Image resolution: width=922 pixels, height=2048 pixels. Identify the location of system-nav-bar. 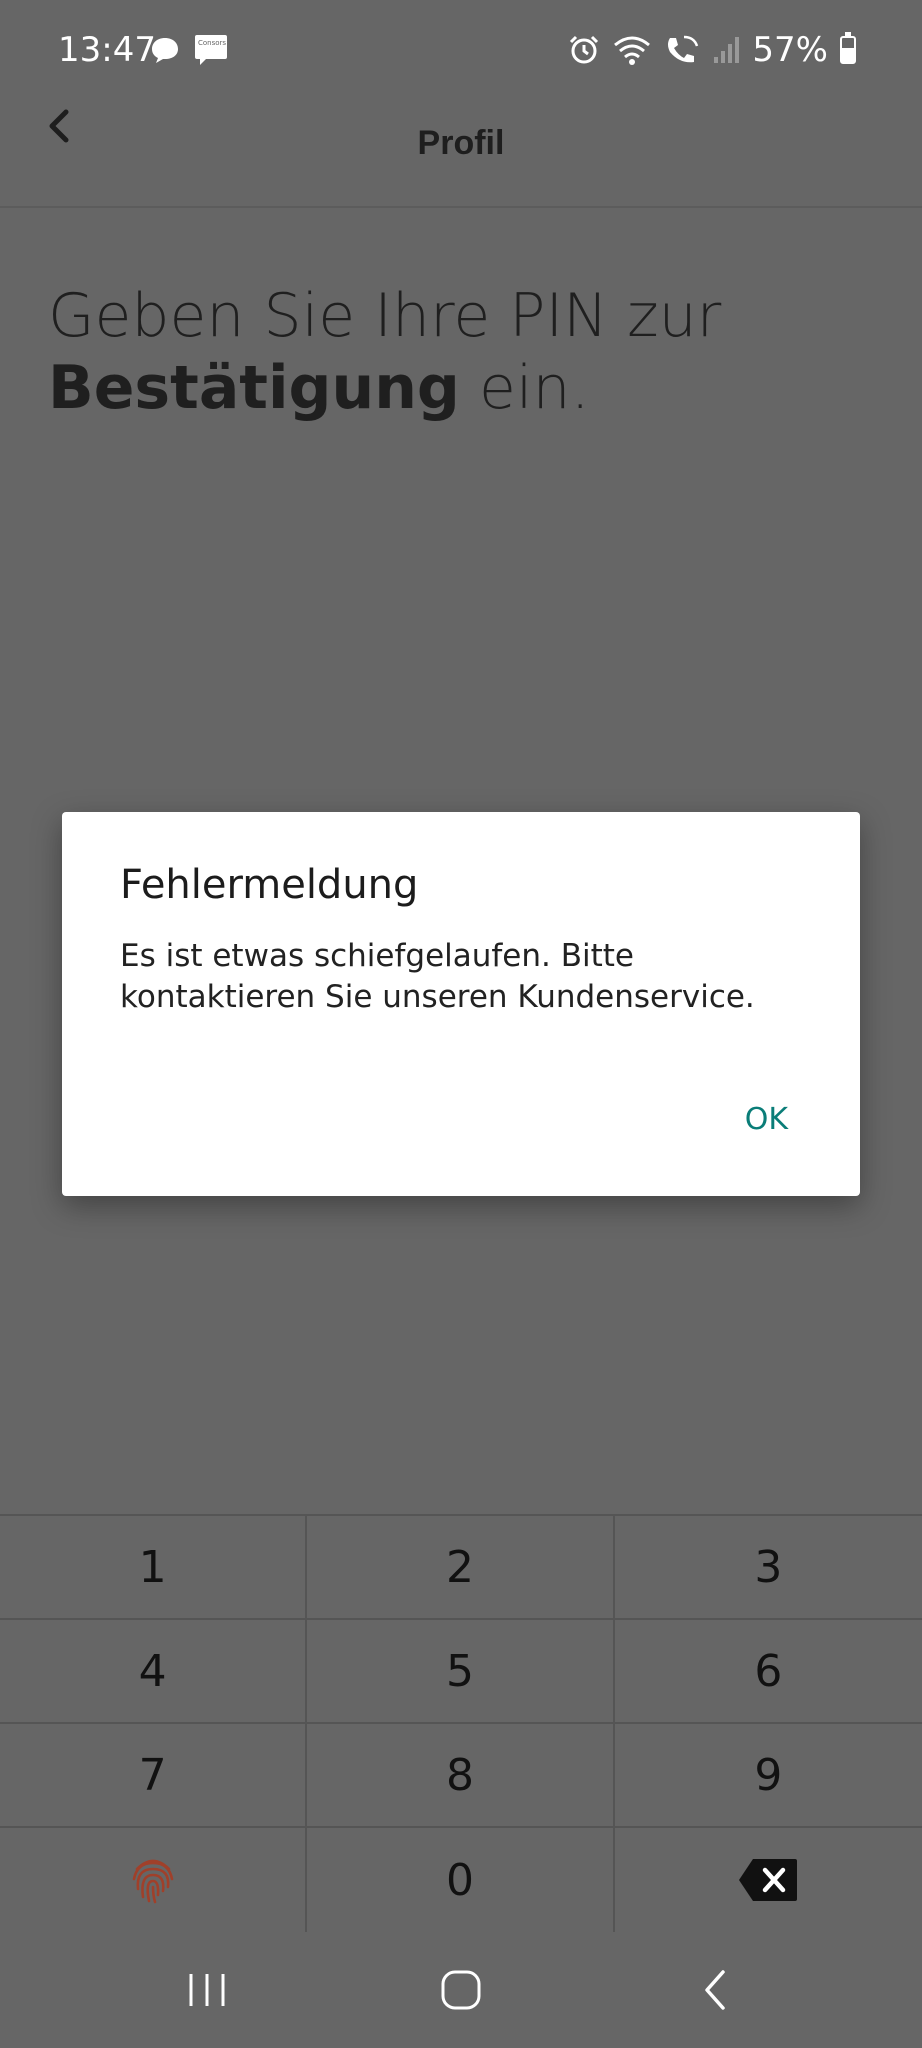
(461, 1990).